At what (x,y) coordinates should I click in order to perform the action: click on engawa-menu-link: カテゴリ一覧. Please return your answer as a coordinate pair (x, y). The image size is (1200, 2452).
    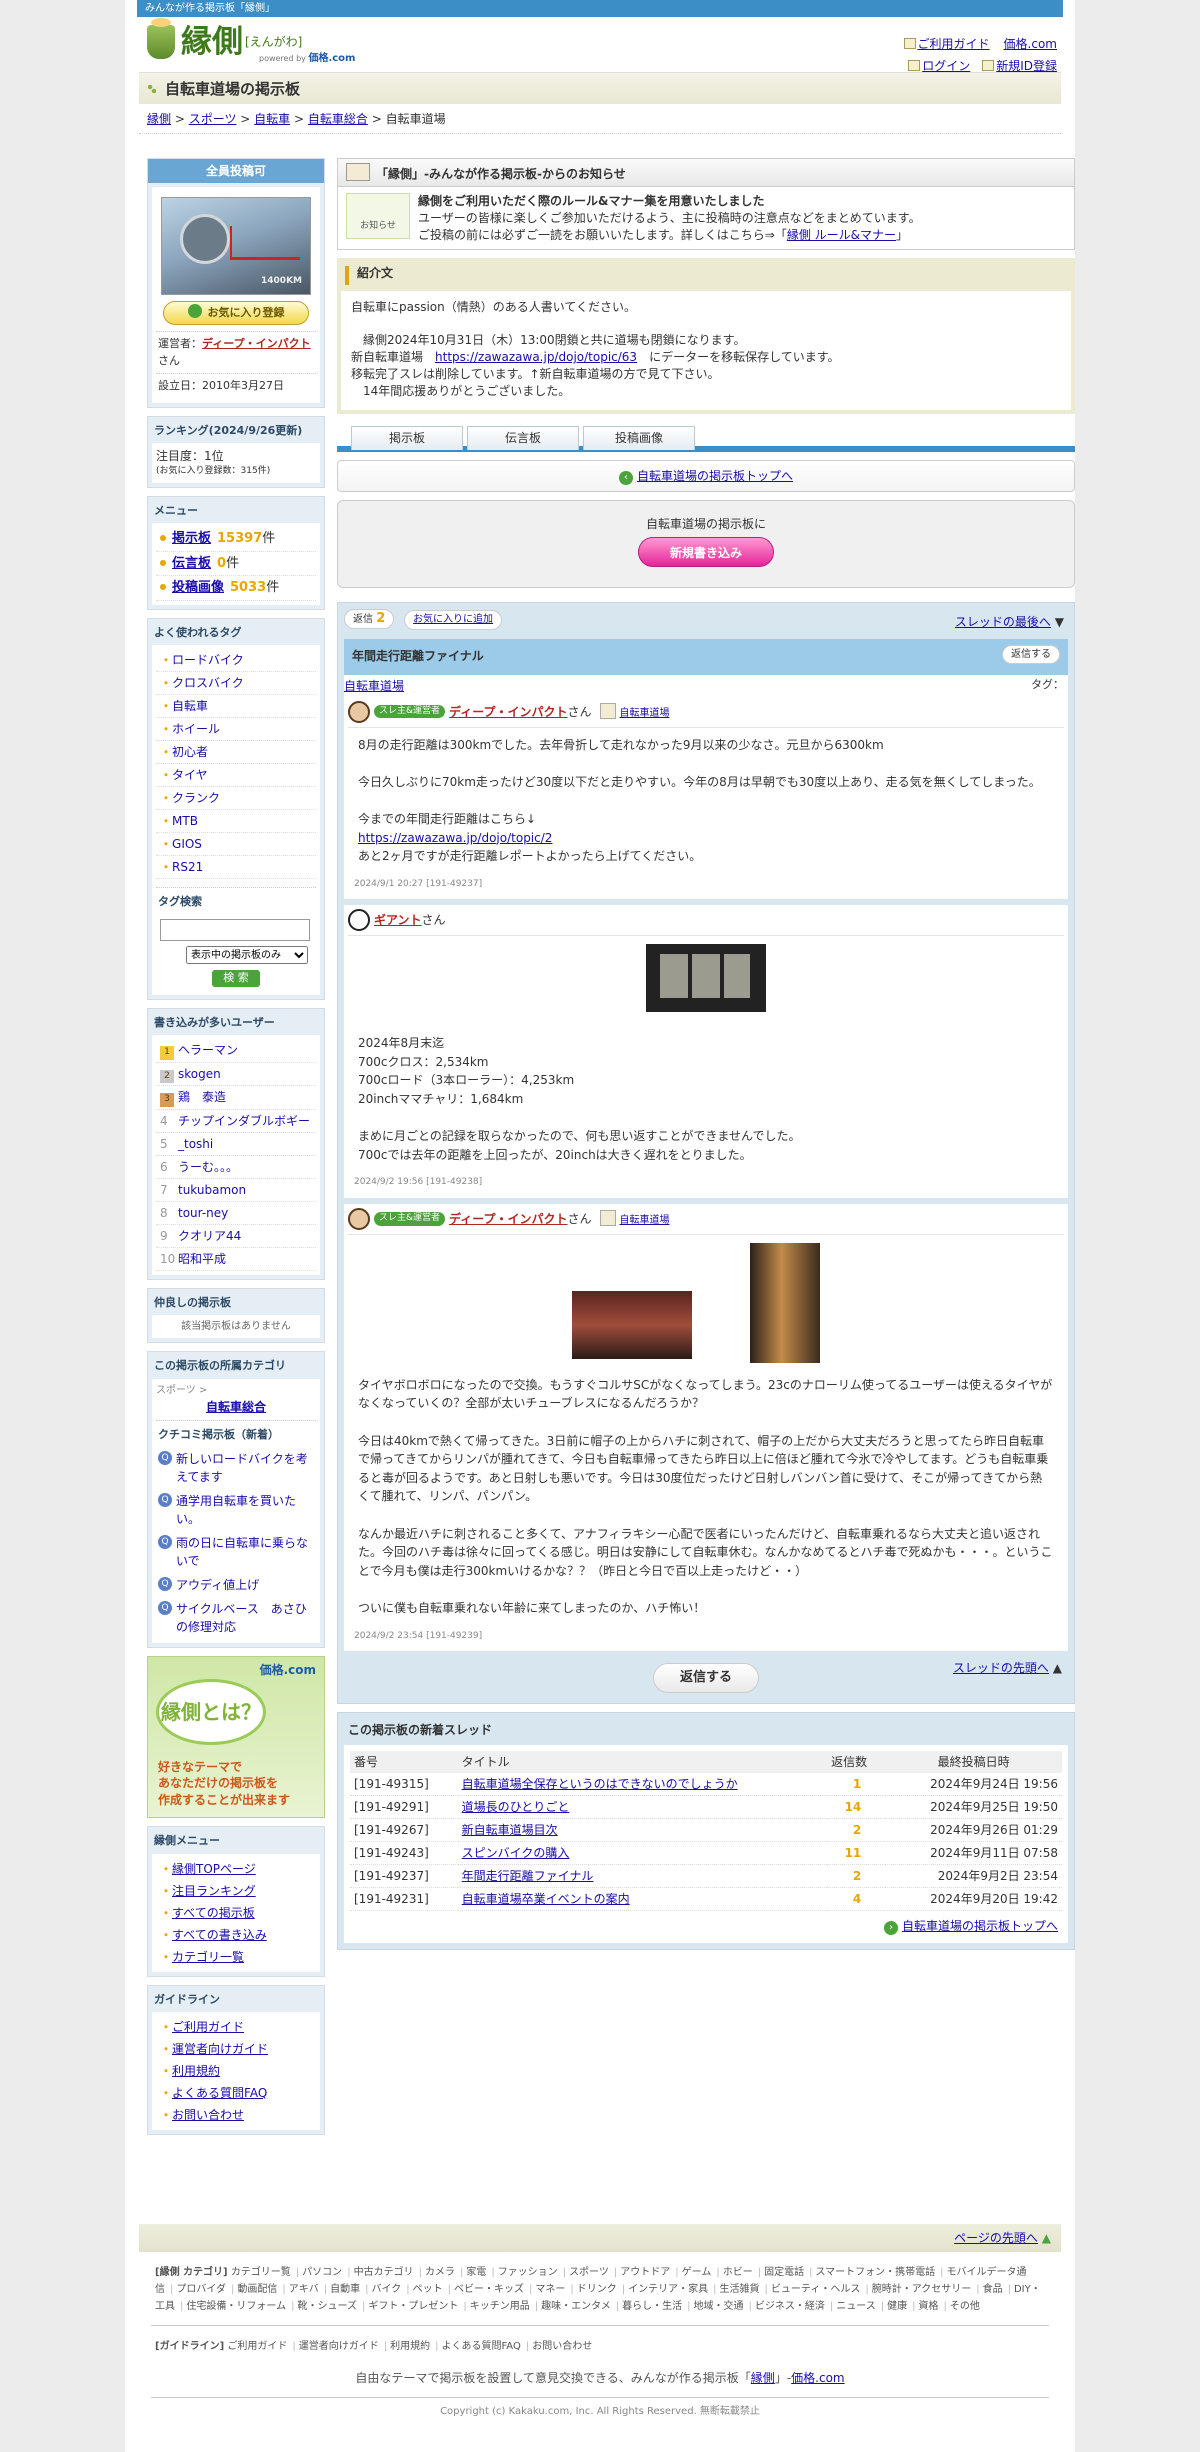
    Looking at the image, I should click on (208, 1957).